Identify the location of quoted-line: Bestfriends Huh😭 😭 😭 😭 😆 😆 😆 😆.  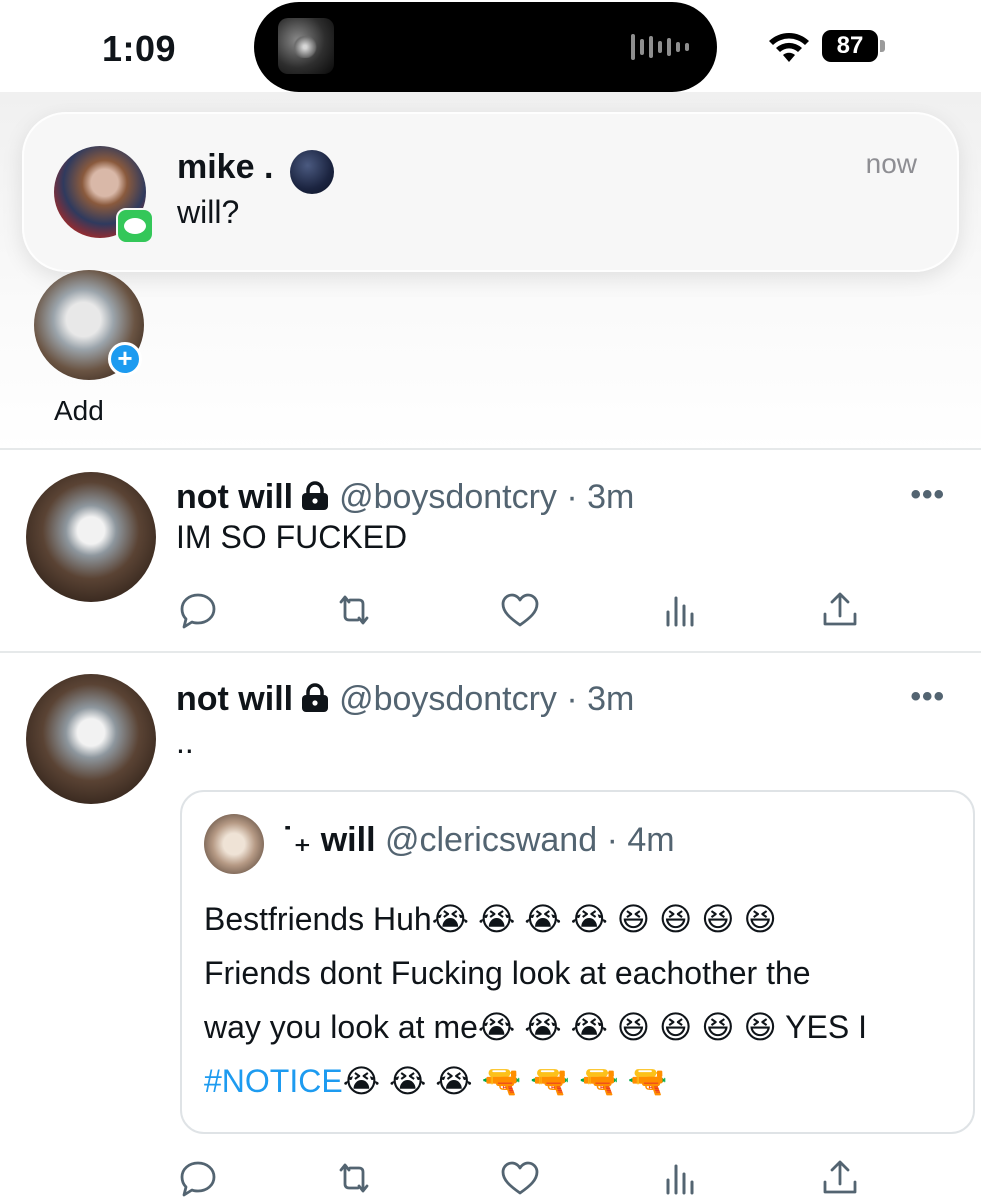
(490, 919).